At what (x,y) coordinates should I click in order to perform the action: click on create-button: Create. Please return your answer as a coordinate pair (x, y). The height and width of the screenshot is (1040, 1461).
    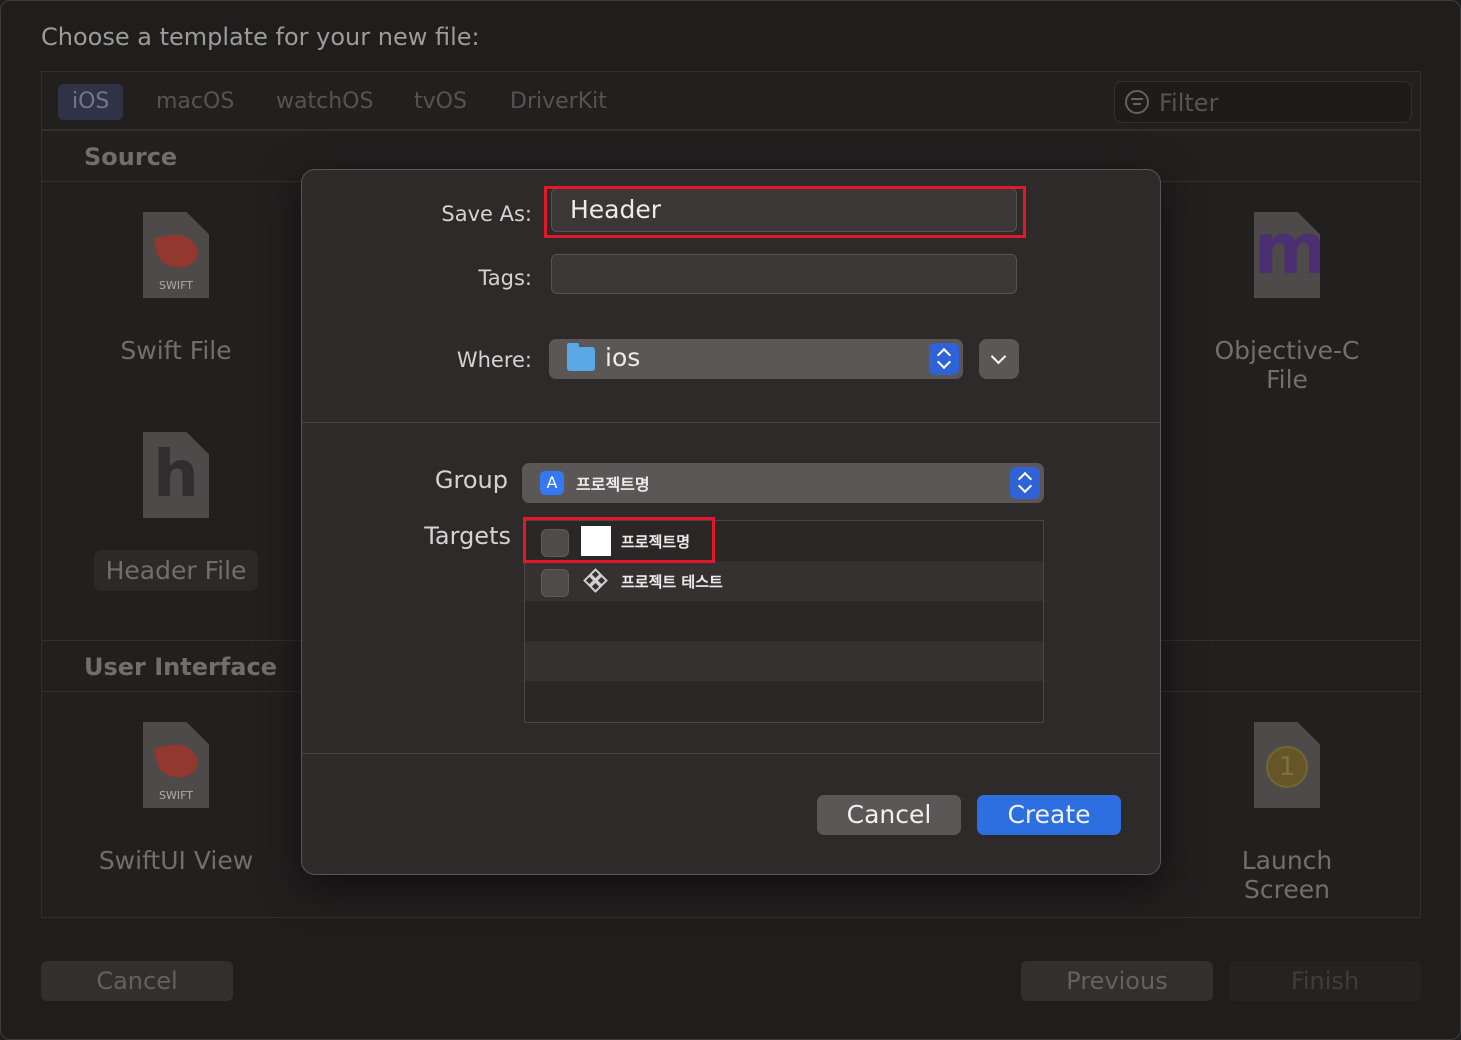
    Looking at the image, I should click on (1049, 815).